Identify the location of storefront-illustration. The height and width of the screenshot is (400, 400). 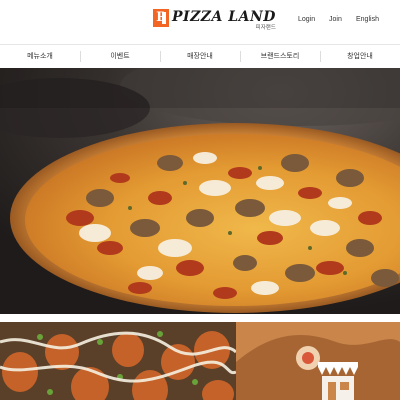
(318, 361).